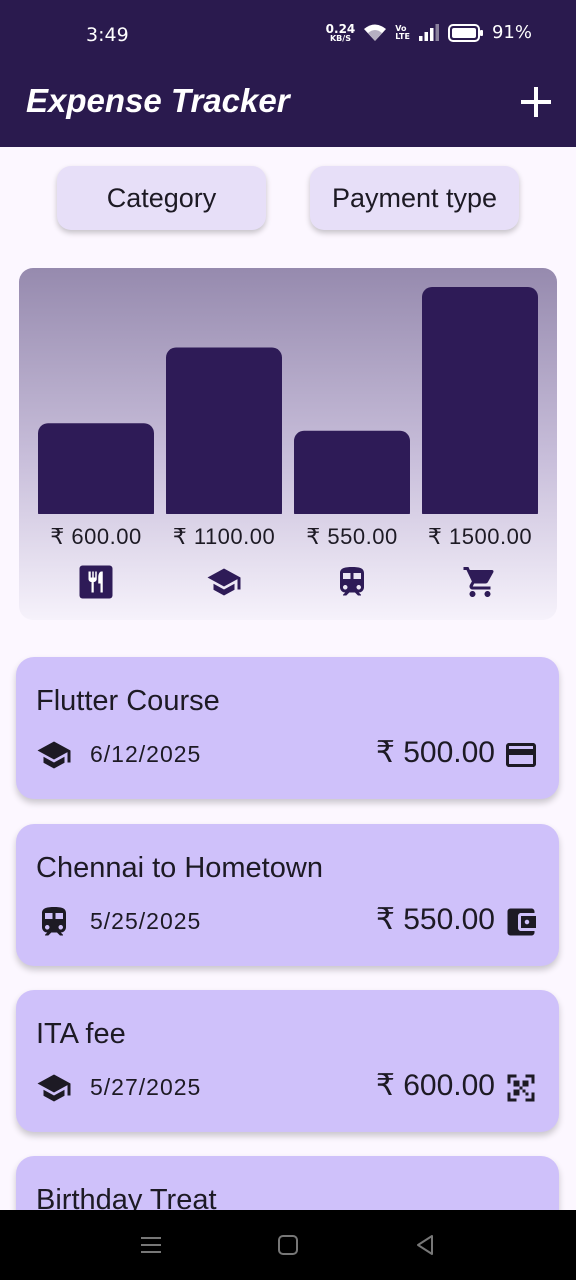 The image size is (576, 1280). Describe the element at coordinates (465, 32) in the screenshot. I see `battery-icon` at that location.